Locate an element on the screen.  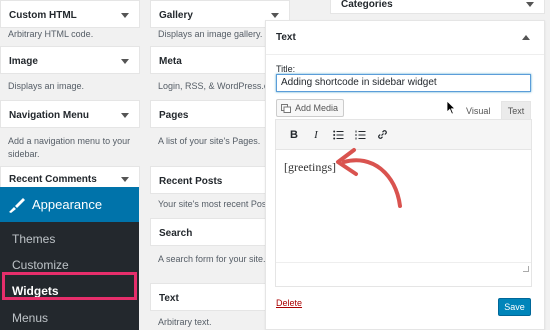
widget-description: Arbitrary HTML code. is located at coordinates (51, 34).